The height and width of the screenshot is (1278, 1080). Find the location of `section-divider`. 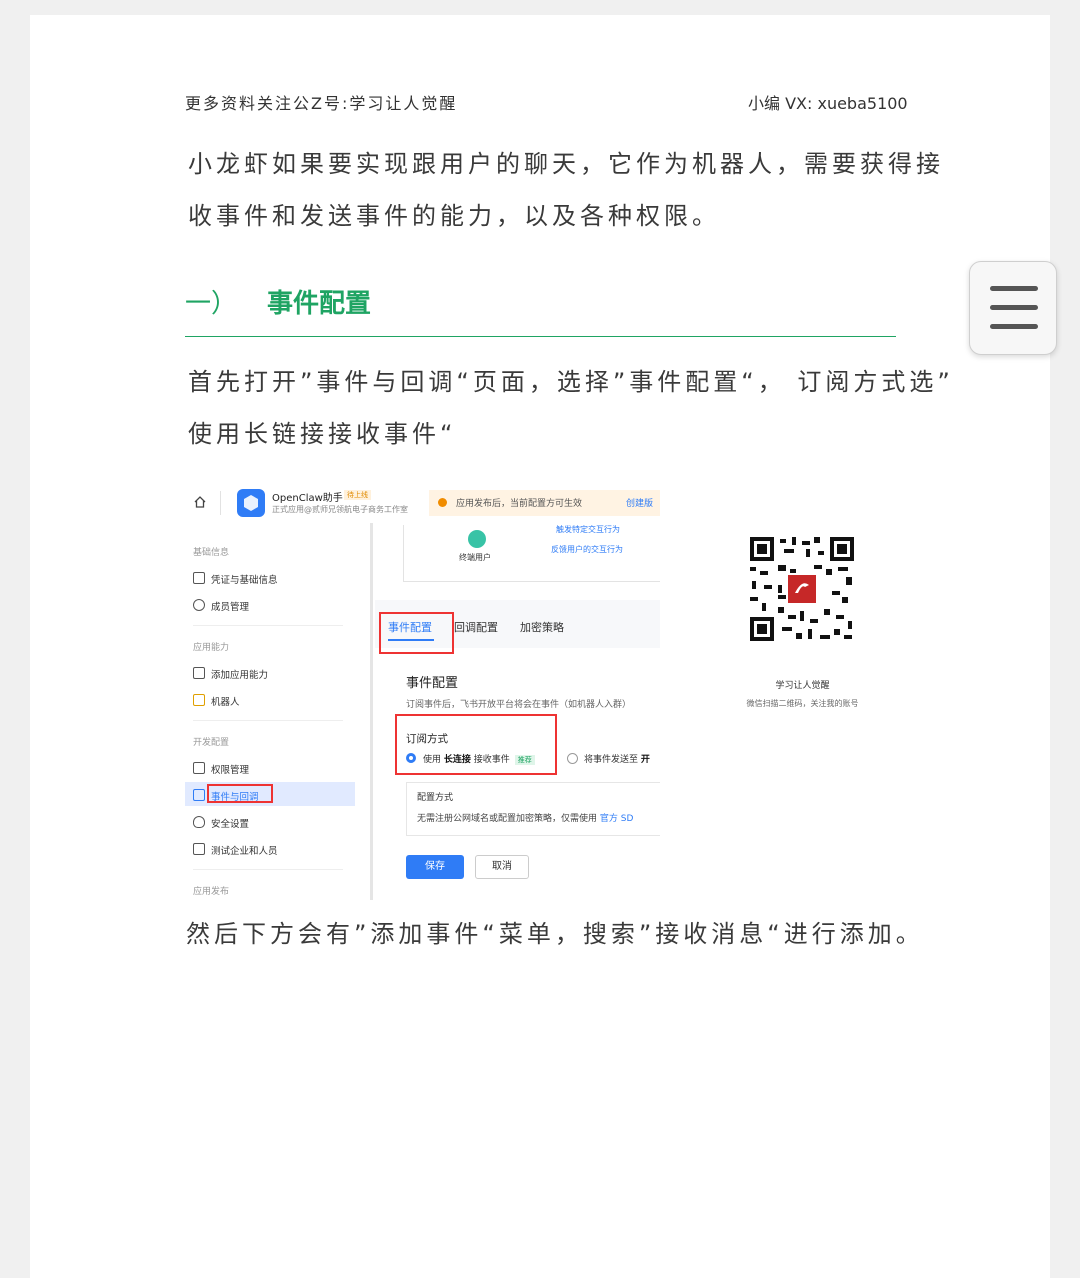

section-divider is located at coordinates (540, 336).